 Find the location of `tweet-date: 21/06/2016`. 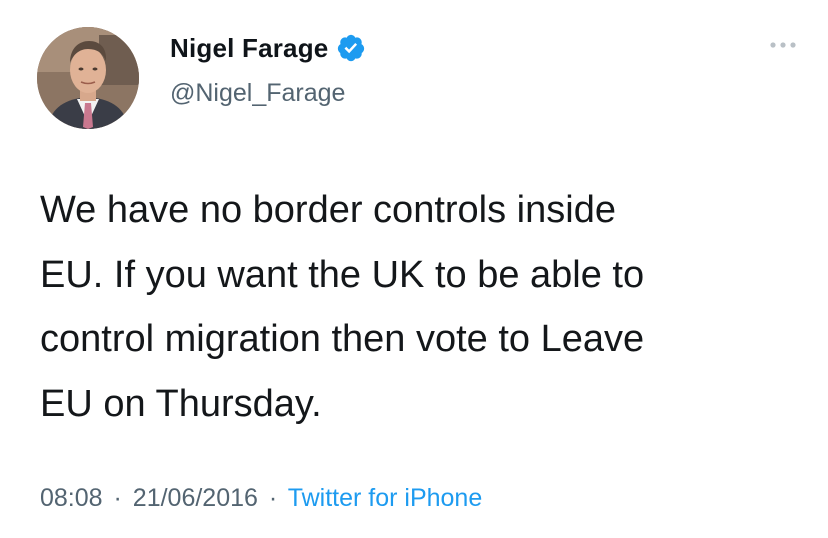

tweet-date: 21/06/2016 is located at coordinates (195, 498).